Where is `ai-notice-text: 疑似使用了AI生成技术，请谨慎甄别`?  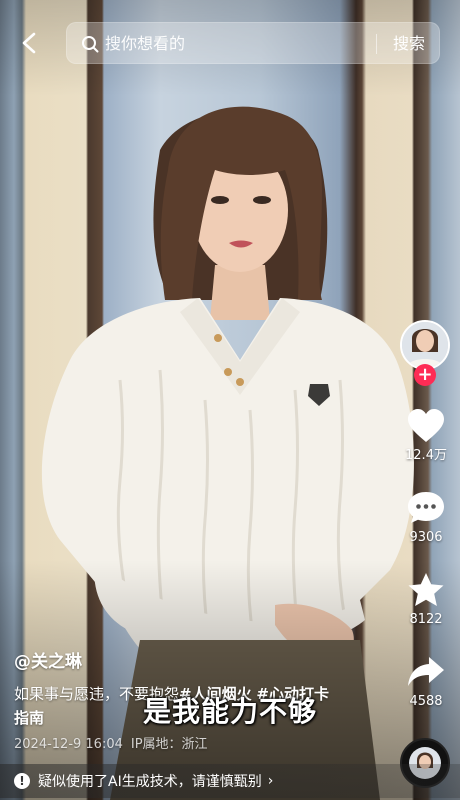 ai-notice-text: 疑似使用了AI生成技术，请谨慎甄别 is located at coordinates (150, 782).